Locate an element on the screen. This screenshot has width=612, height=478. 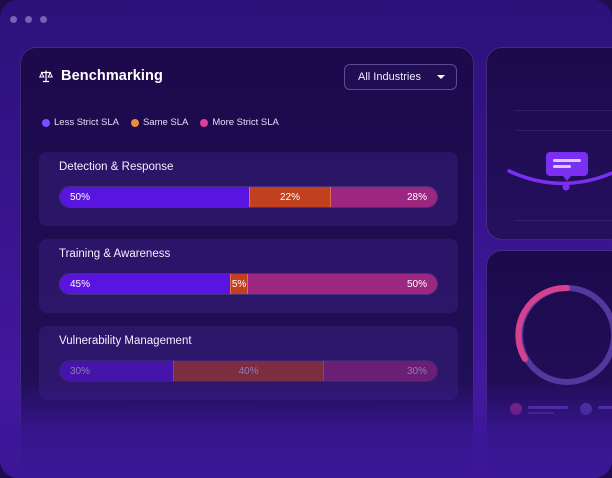
dropdown-value: All Industries is located at coordinates (389, 77).